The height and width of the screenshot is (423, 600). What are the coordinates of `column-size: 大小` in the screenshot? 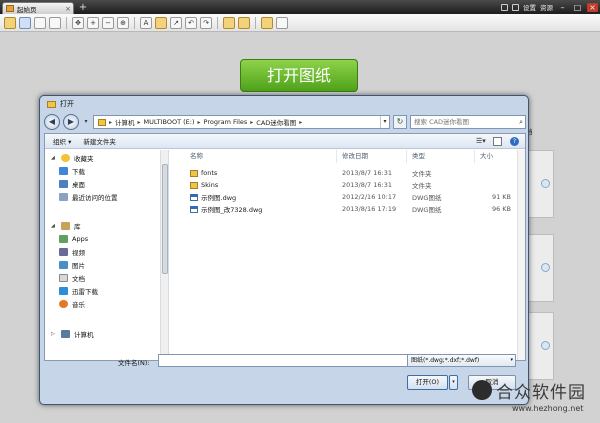 It's located at (498, 156).